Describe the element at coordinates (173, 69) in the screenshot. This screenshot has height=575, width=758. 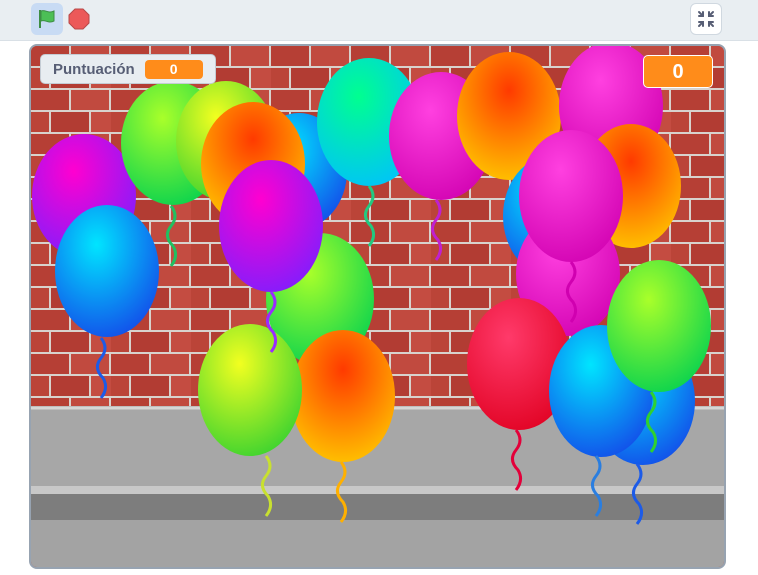
I see `monitor-value: 0` at that location.